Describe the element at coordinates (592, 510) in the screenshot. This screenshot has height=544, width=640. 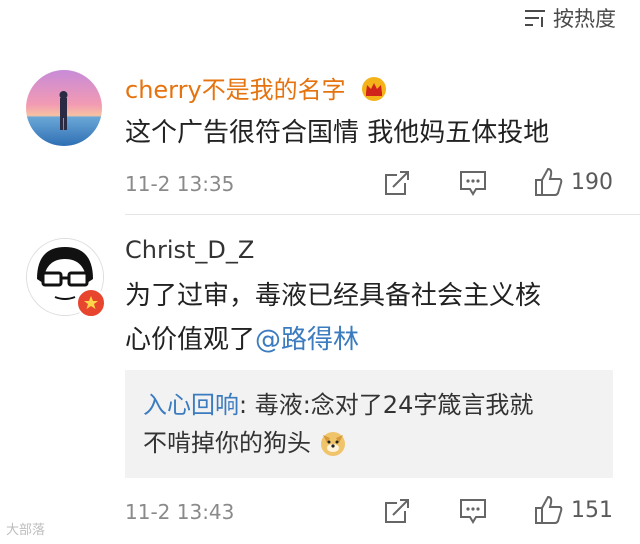
I see `like-count: 151` at that location.